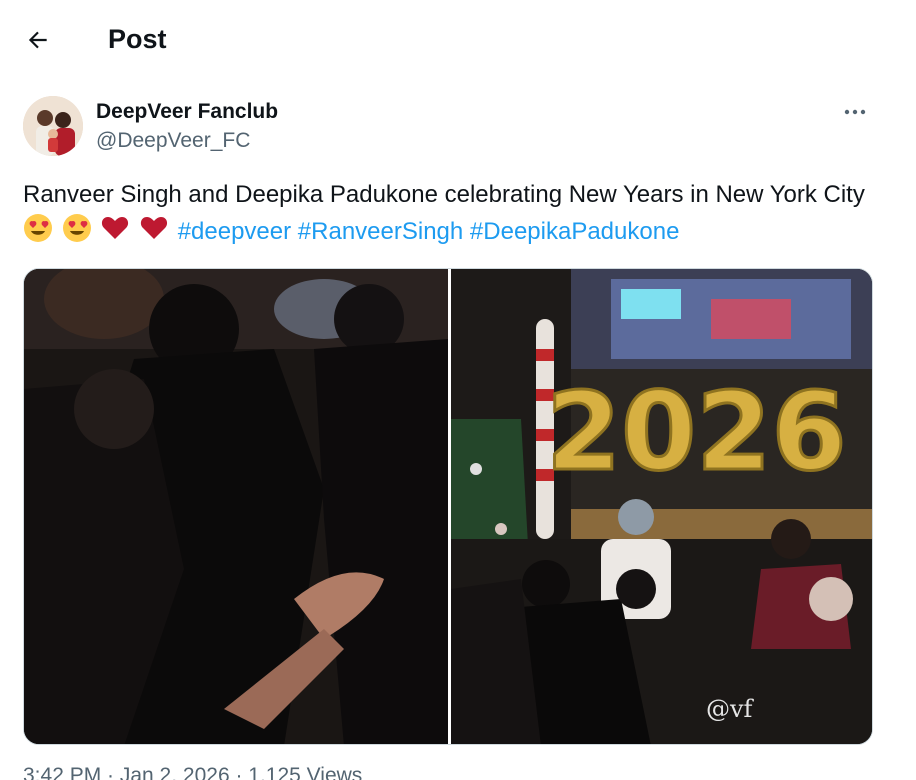 This screenshot has width=916, height=780. What do you see at coordinates (730, 709) in the screenshot?
I see `watermark: @vf` at bounding box center [730, 709].